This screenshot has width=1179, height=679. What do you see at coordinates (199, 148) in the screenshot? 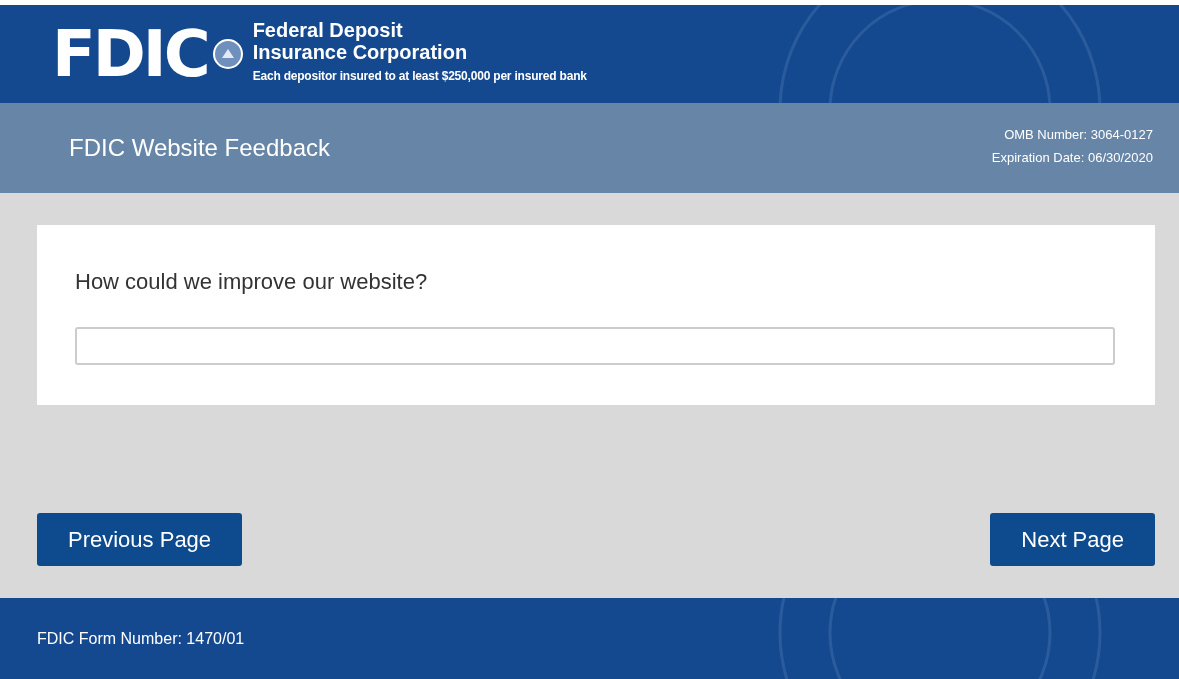
I see `page-title: FDIC Website Feedback` at bounding box center [199, 148].